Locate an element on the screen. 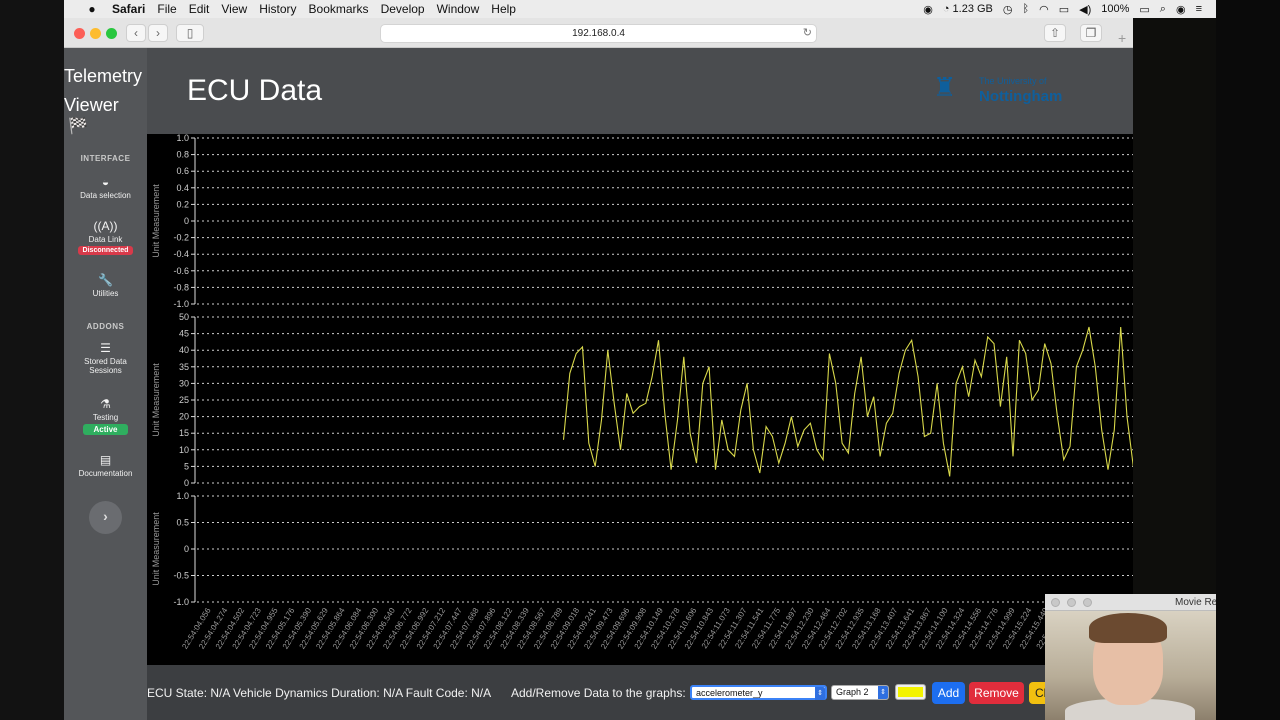 This screenshot has height=720, width=1280. sidebar-icon: ▯ is located at coordinates (190, 33).